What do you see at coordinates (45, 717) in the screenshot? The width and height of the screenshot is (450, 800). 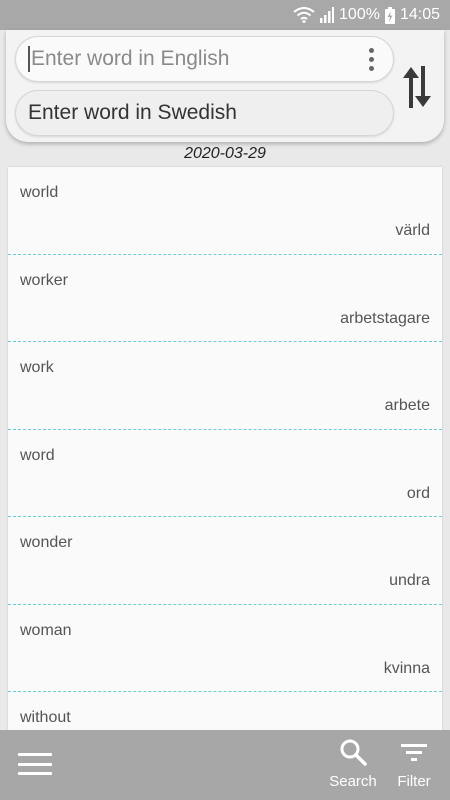 I see `english-word: without` at bounding box center [45, 717].